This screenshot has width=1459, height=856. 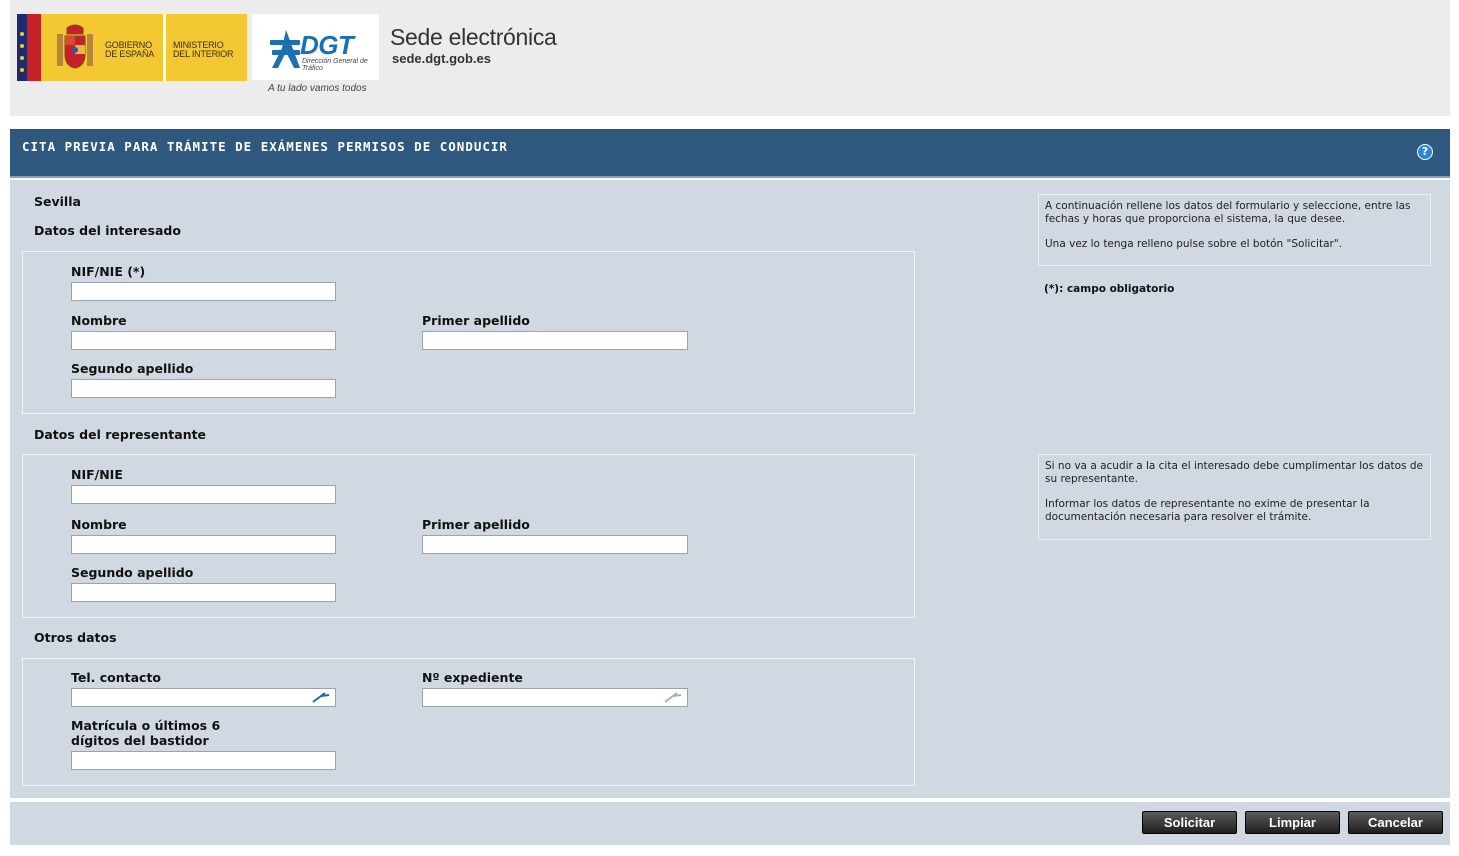 I want to click on button-bar: Solicitar Limpiar Cancelar, so click(x=730, y=823).